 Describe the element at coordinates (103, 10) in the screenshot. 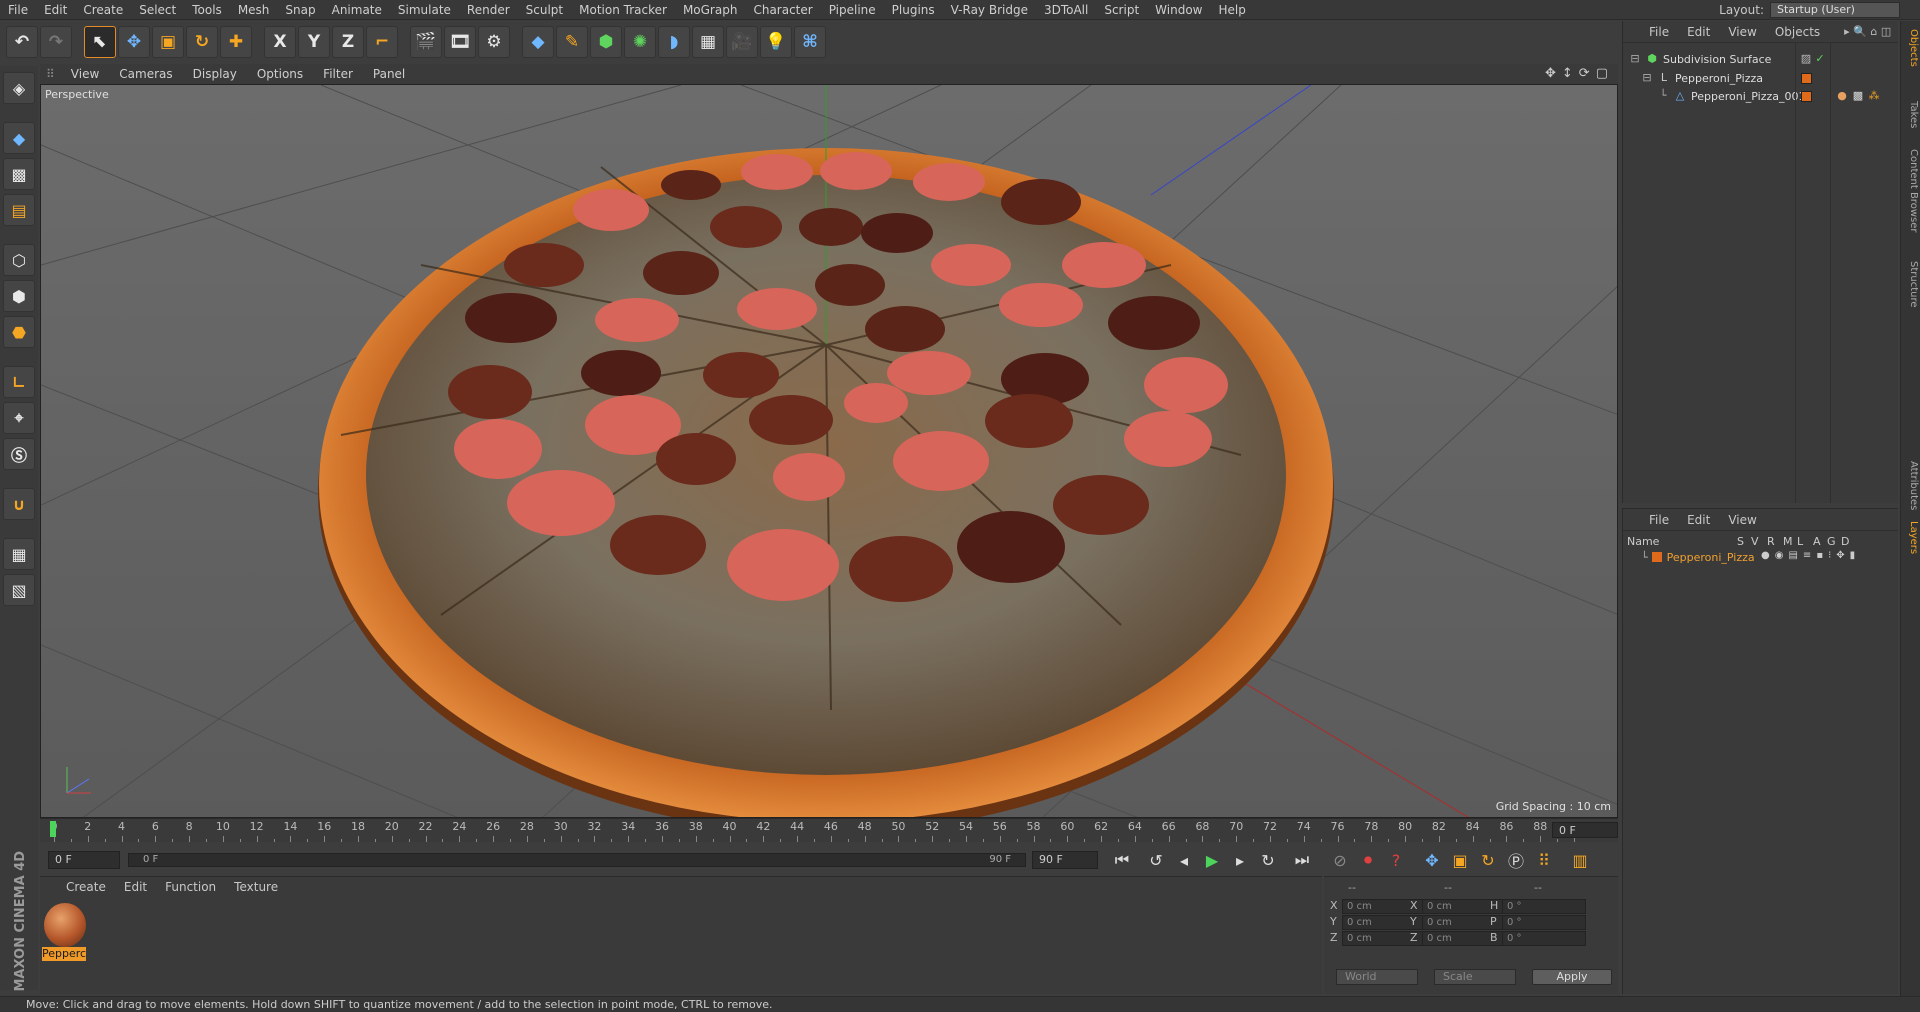

I see `menu-item-create: Create` at that location.